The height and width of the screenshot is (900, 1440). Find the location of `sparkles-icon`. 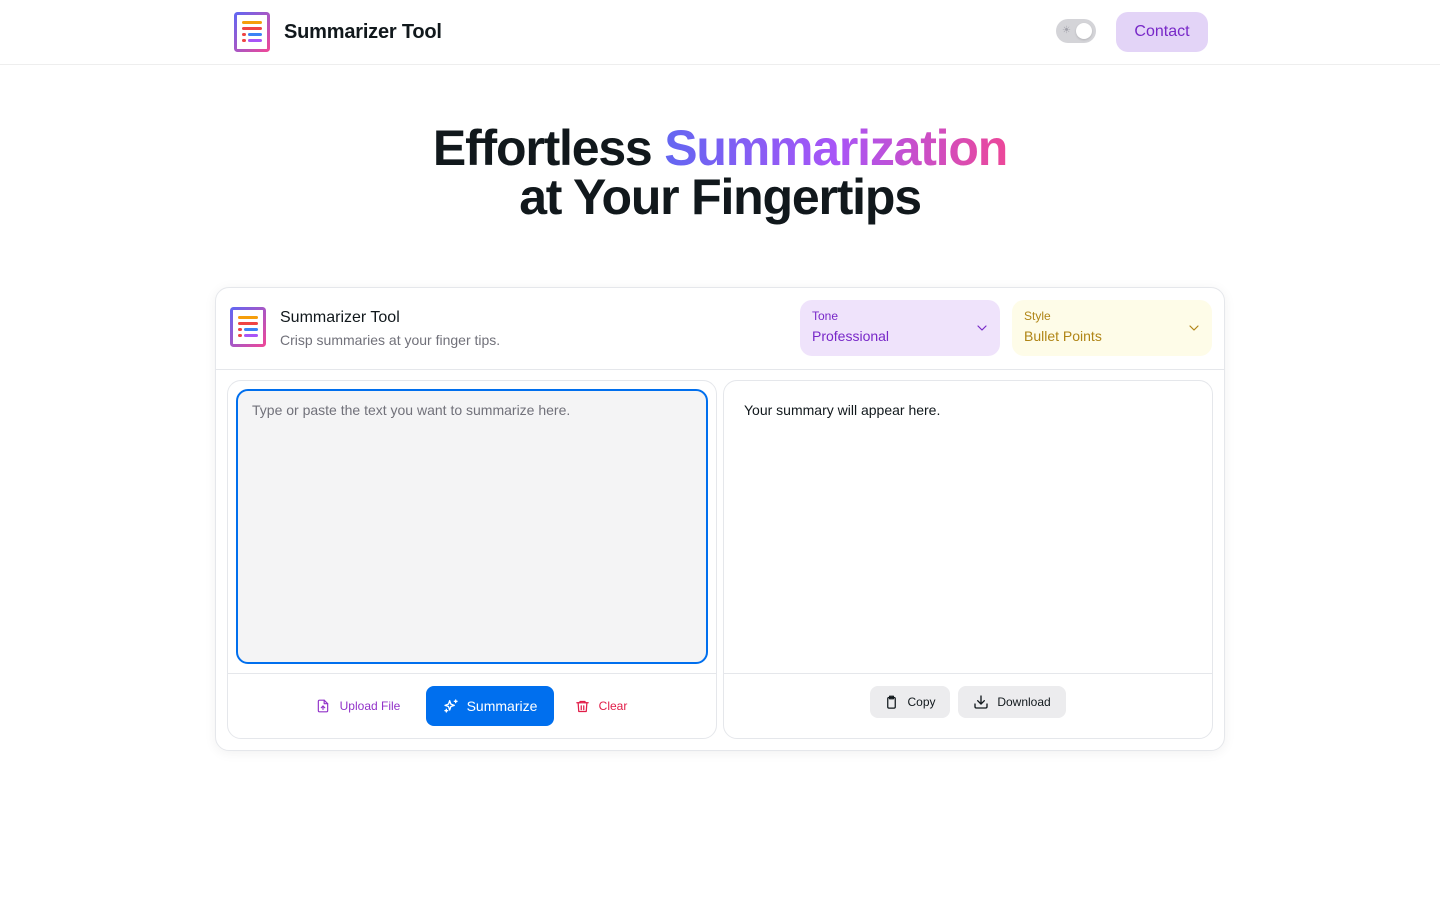

sparkles-icon is located at coordinates (450, 706).